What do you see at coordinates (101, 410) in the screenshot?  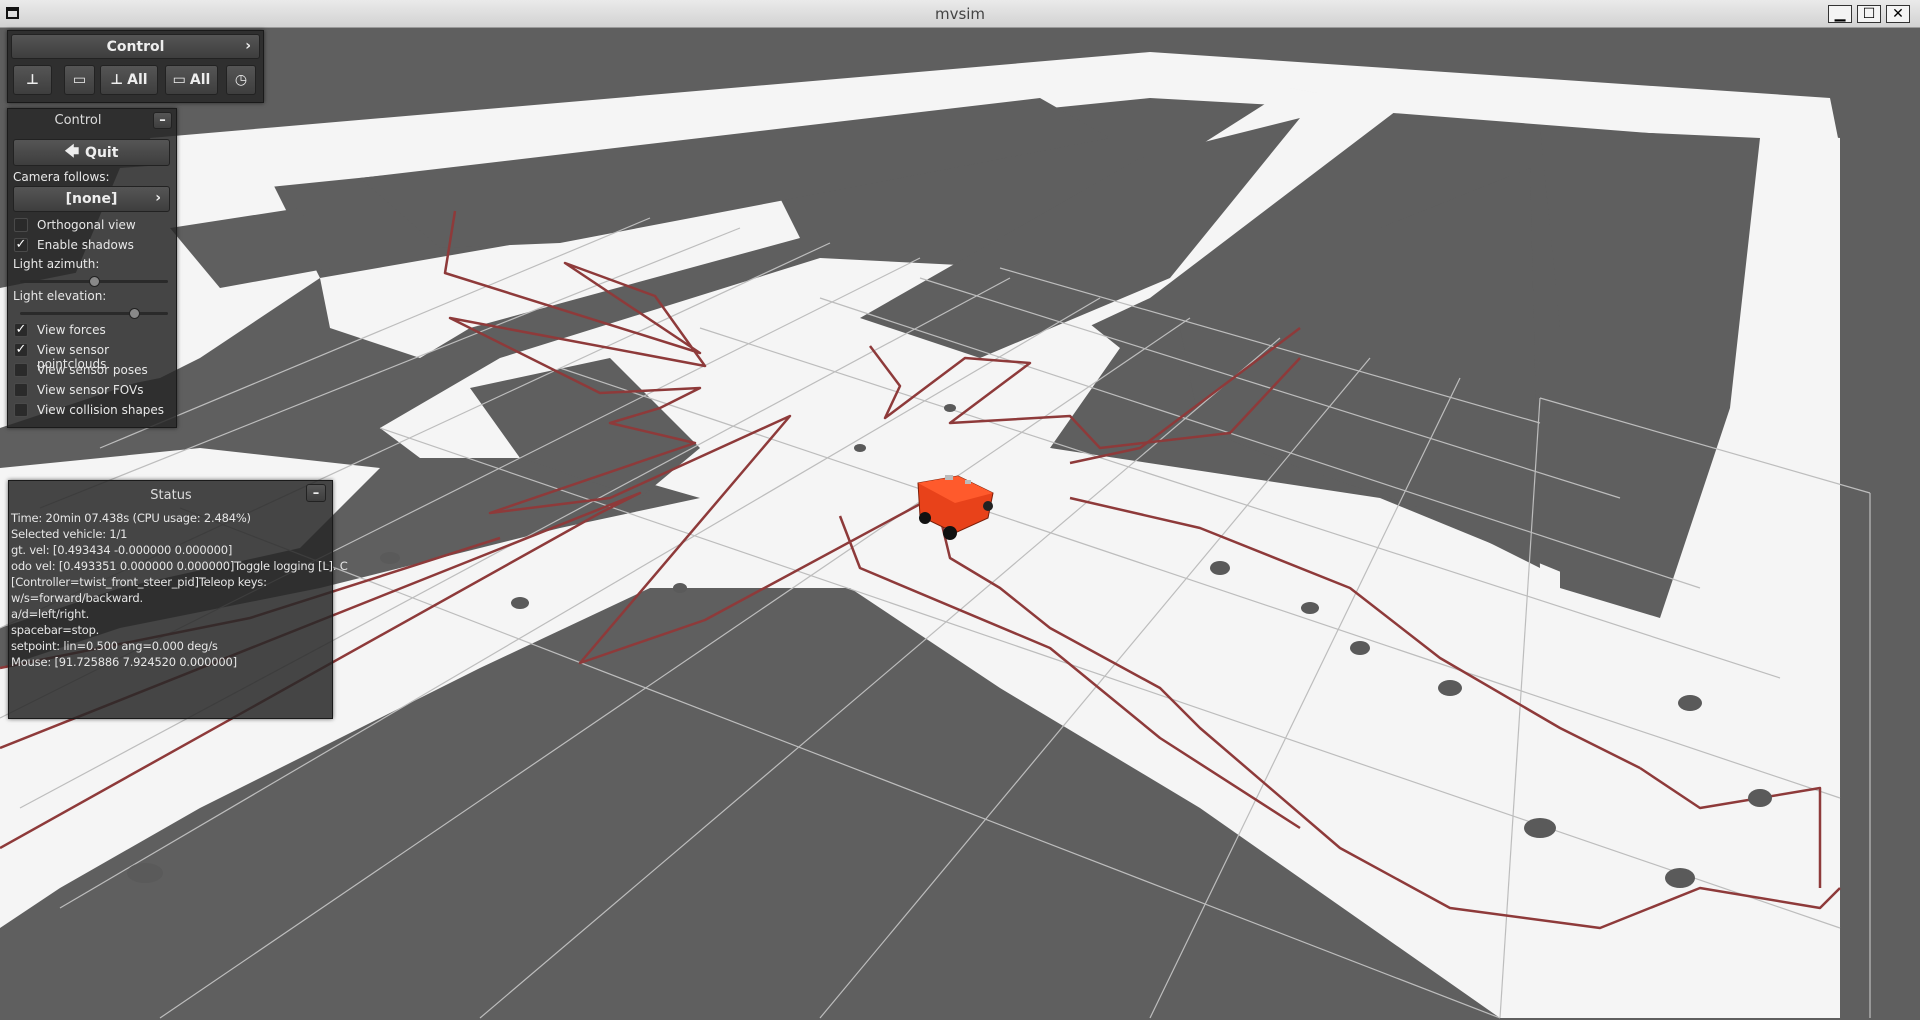 I see `option-label: View collision shapes` at bounding box center [101, 410].